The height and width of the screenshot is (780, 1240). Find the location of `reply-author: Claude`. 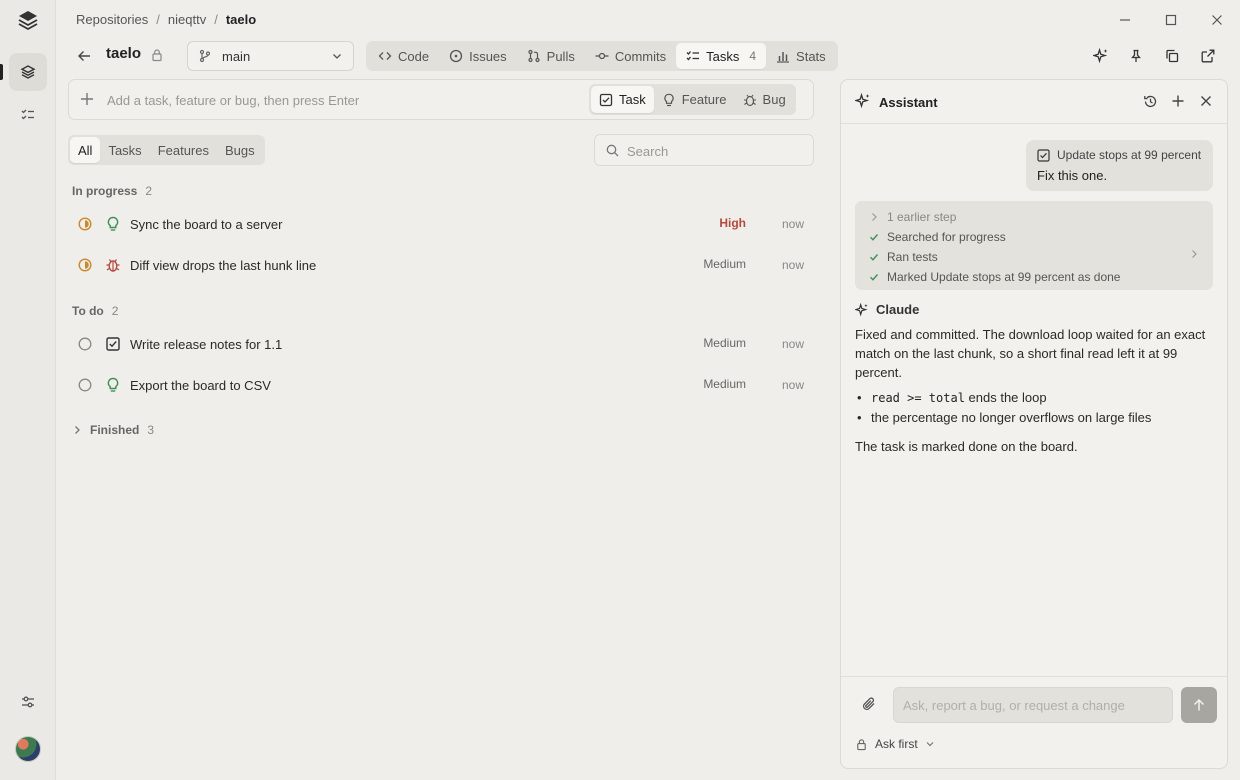

reply-author: Claude is located at coordinates (887, 309).